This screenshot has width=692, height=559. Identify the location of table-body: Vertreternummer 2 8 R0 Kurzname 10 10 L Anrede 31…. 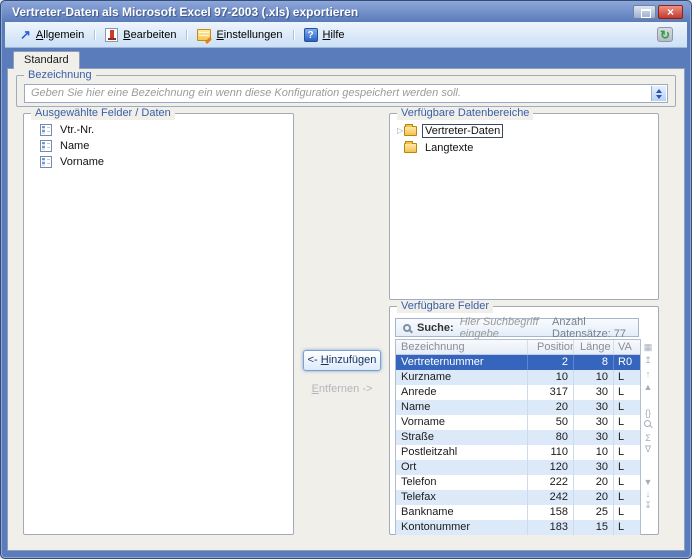
(518, 445).